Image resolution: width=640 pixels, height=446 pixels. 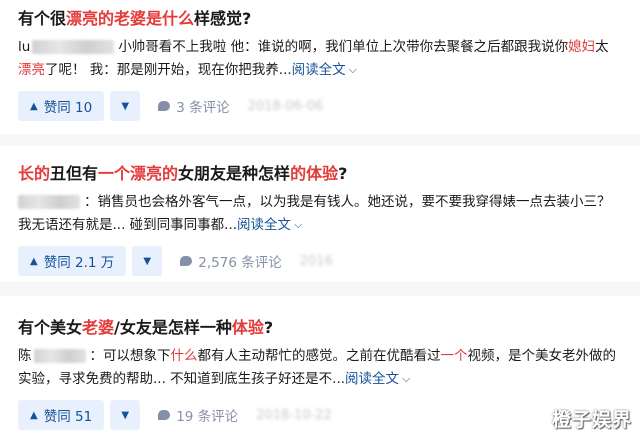 I want to click on comment-button: 19 条评论, so click(x=198, y=415).